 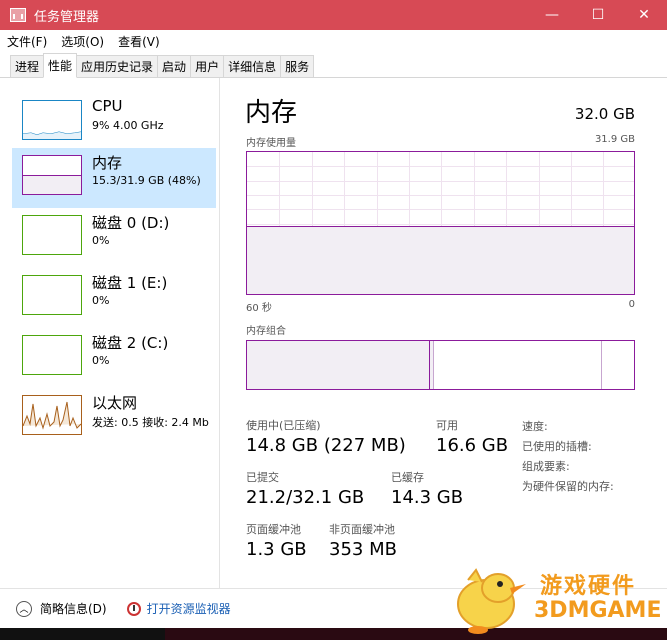 What do you see at coordinates (18, 15) in the screenshot?
I see `task-manager-icon` at bounding box center [18, 15].